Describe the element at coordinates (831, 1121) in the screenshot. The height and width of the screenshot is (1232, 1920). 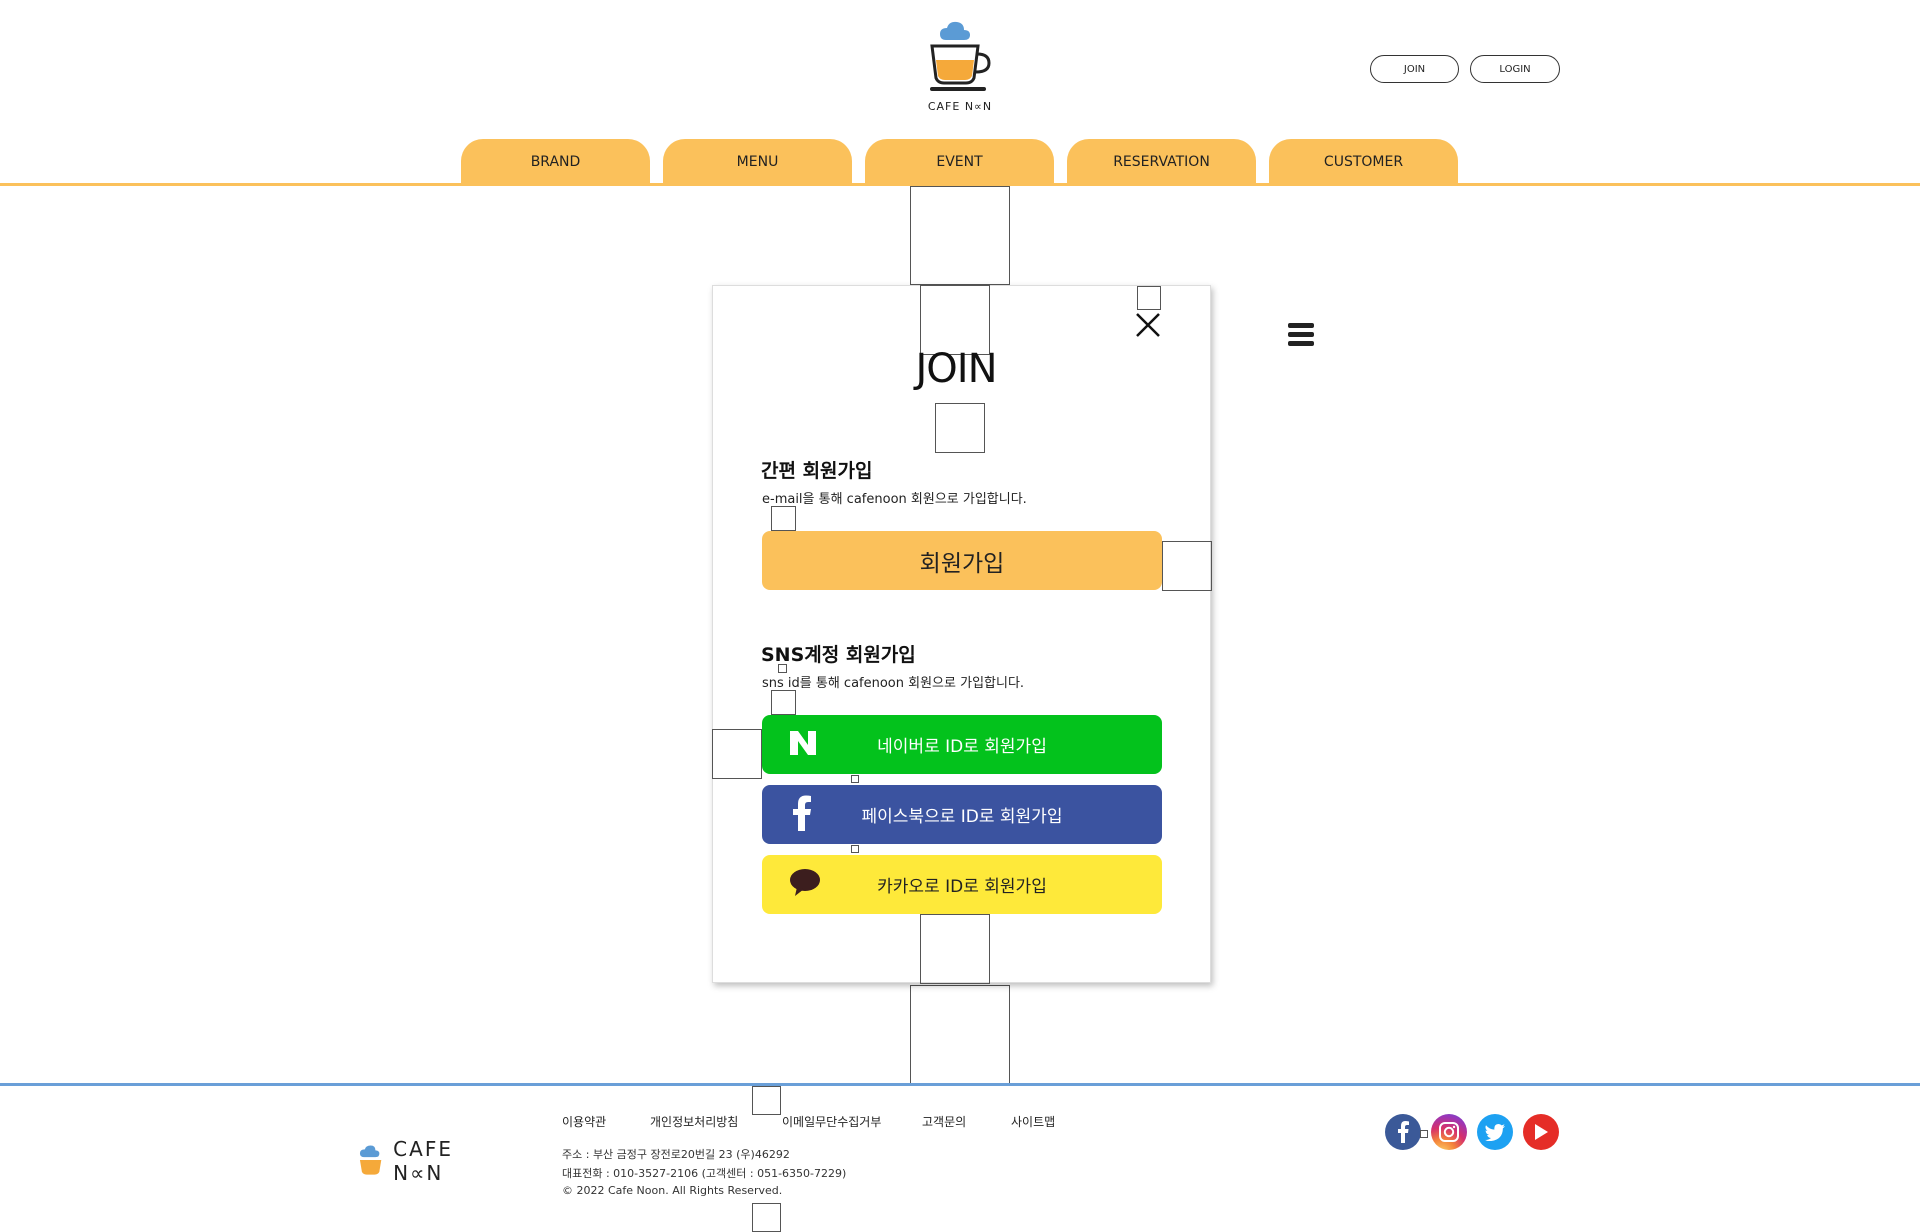
I see `footer-link-email-refuse: 이메일무단수집거부` at that location.